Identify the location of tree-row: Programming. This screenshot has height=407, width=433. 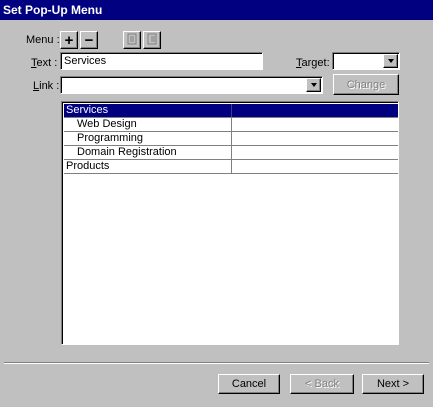
(231, 139).